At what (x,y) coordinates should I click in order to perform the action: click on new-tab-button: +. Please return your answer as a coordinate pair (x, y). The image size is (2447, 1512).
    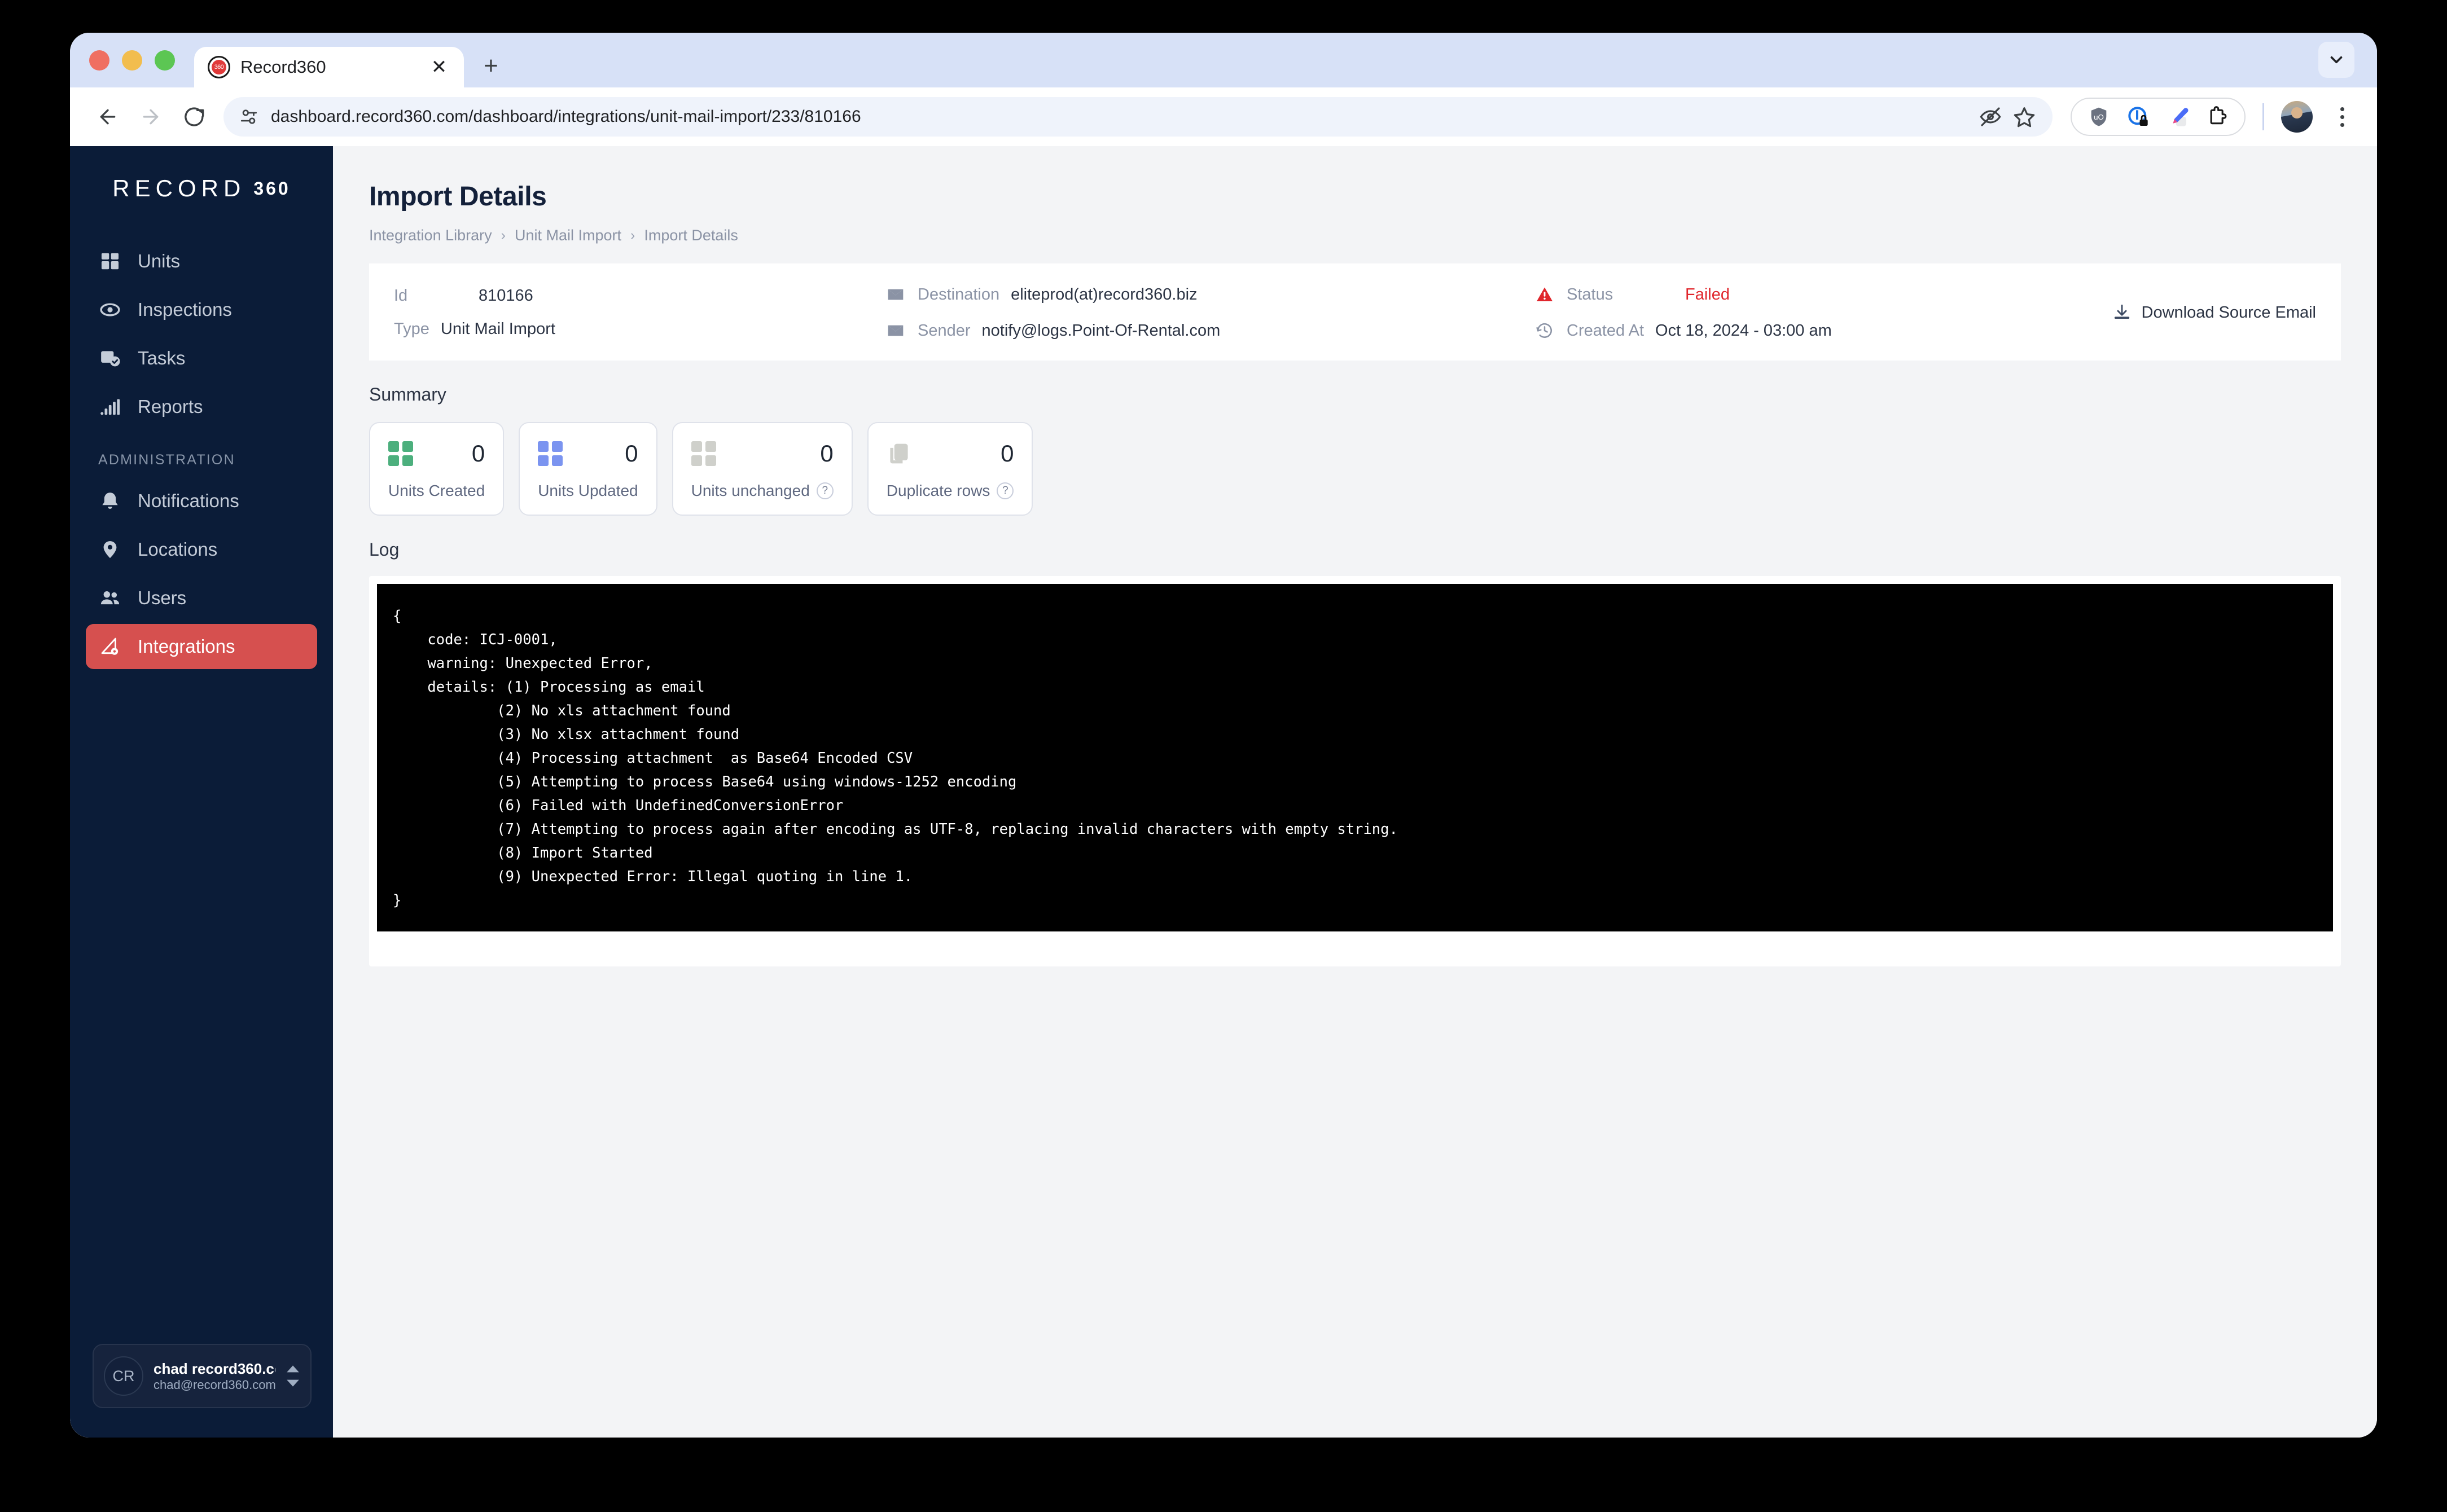
    Looking at the image, I should click on (491, 66).